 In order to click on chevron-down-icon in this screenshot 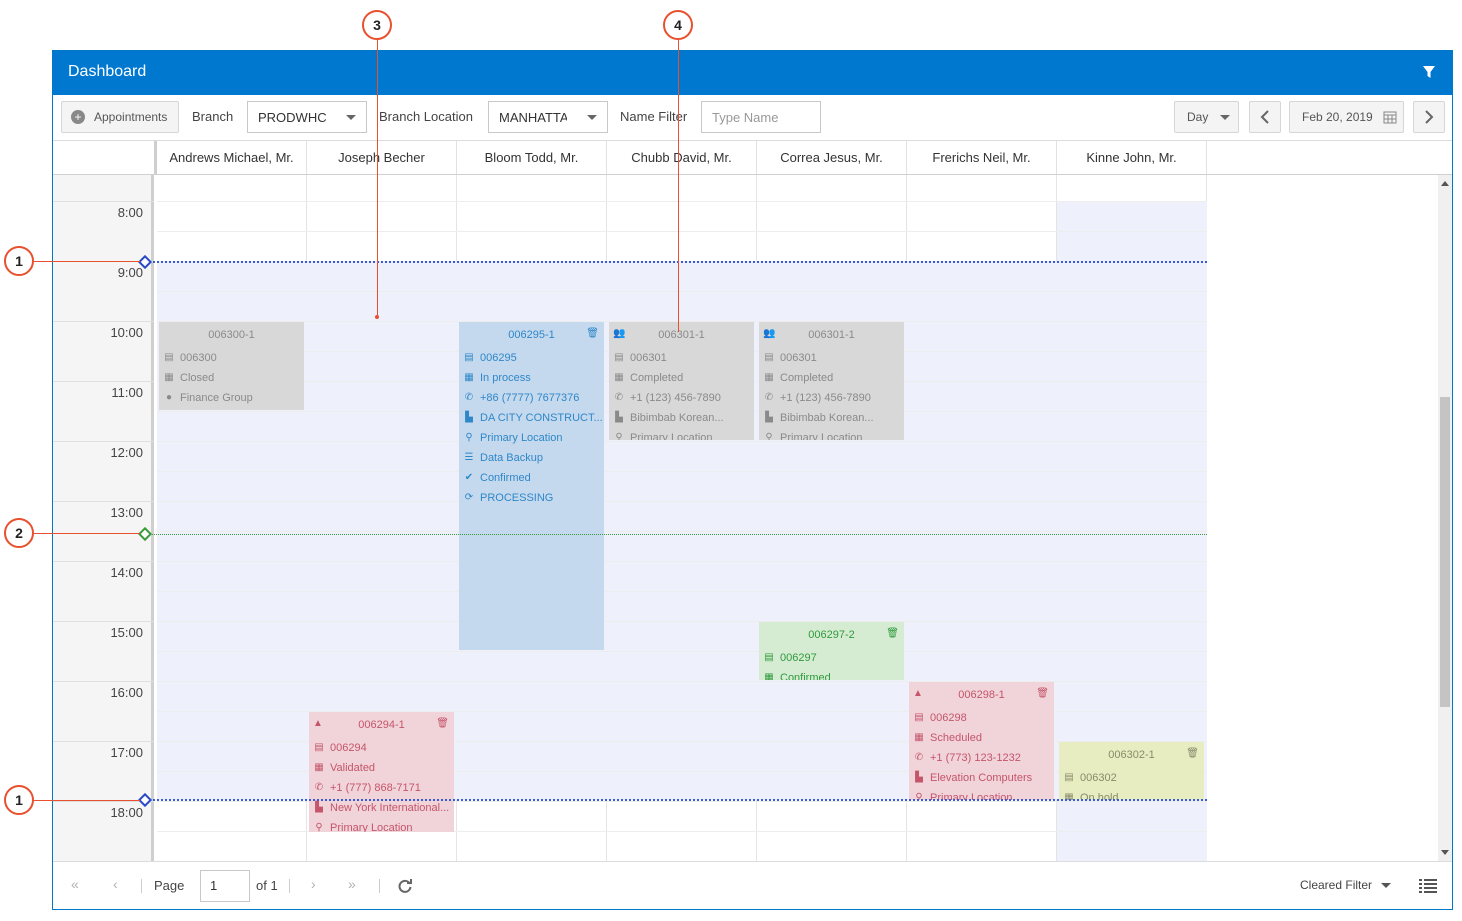, I will do `click(1386, 885)`.